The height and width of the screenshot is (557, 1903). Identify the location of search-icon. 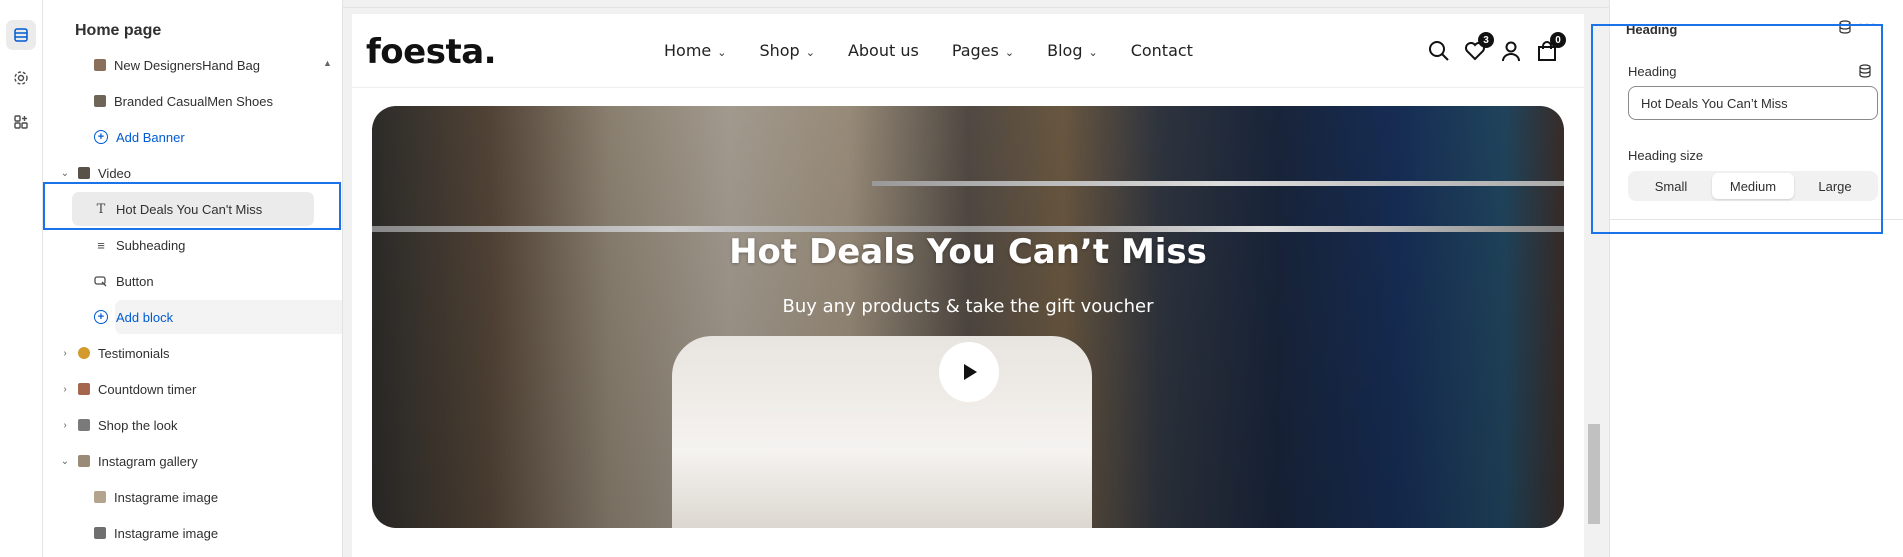
(1439, 51).